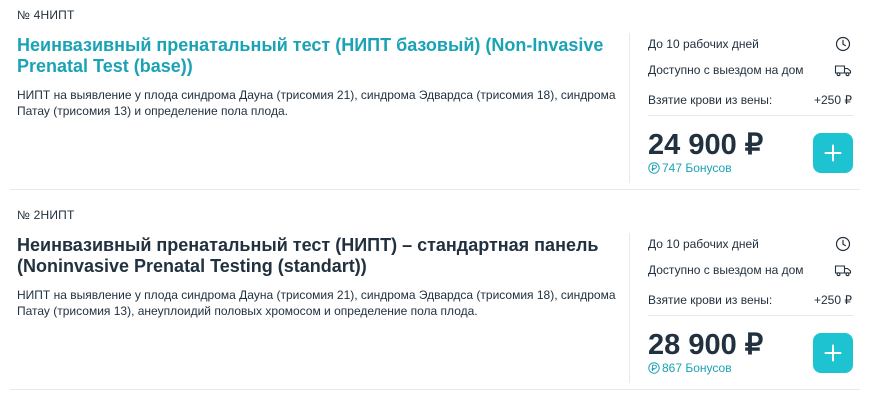  I want to click on test-code: № 4НИПТ, so click(46, 15).